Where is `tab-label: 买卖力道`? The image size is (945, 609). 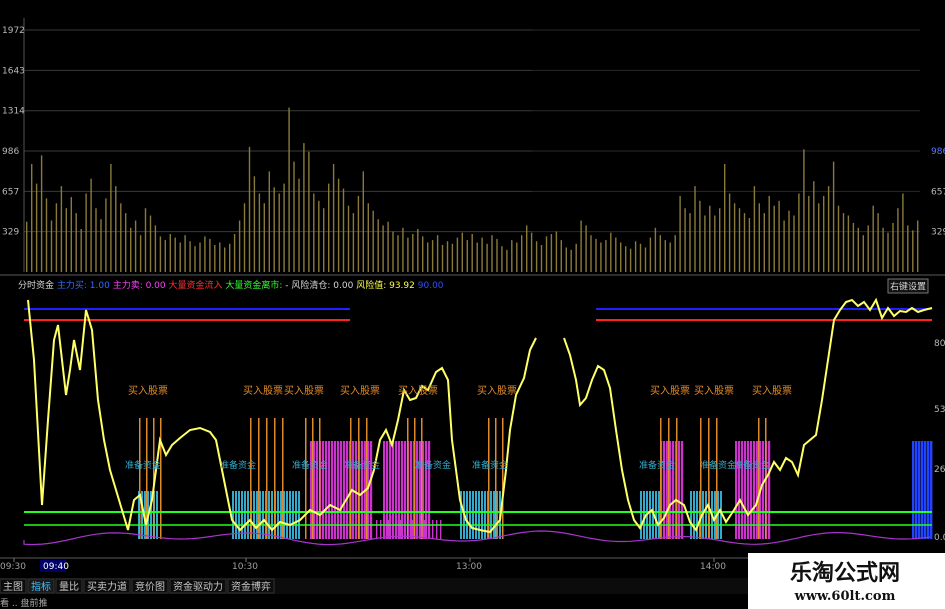
tab-label: 买卖力道 is located at coordinates (107, 586).